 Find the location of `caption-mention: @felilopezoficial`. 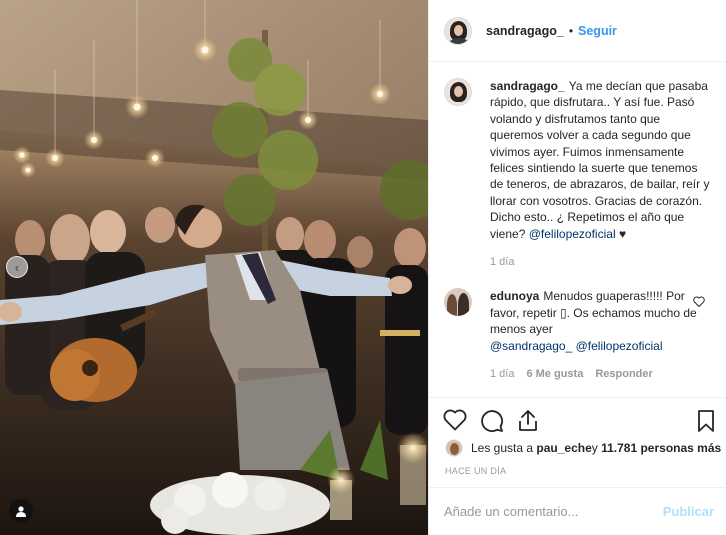

caption-mention: @felilopezoficial is located at coordinates (572, 234).